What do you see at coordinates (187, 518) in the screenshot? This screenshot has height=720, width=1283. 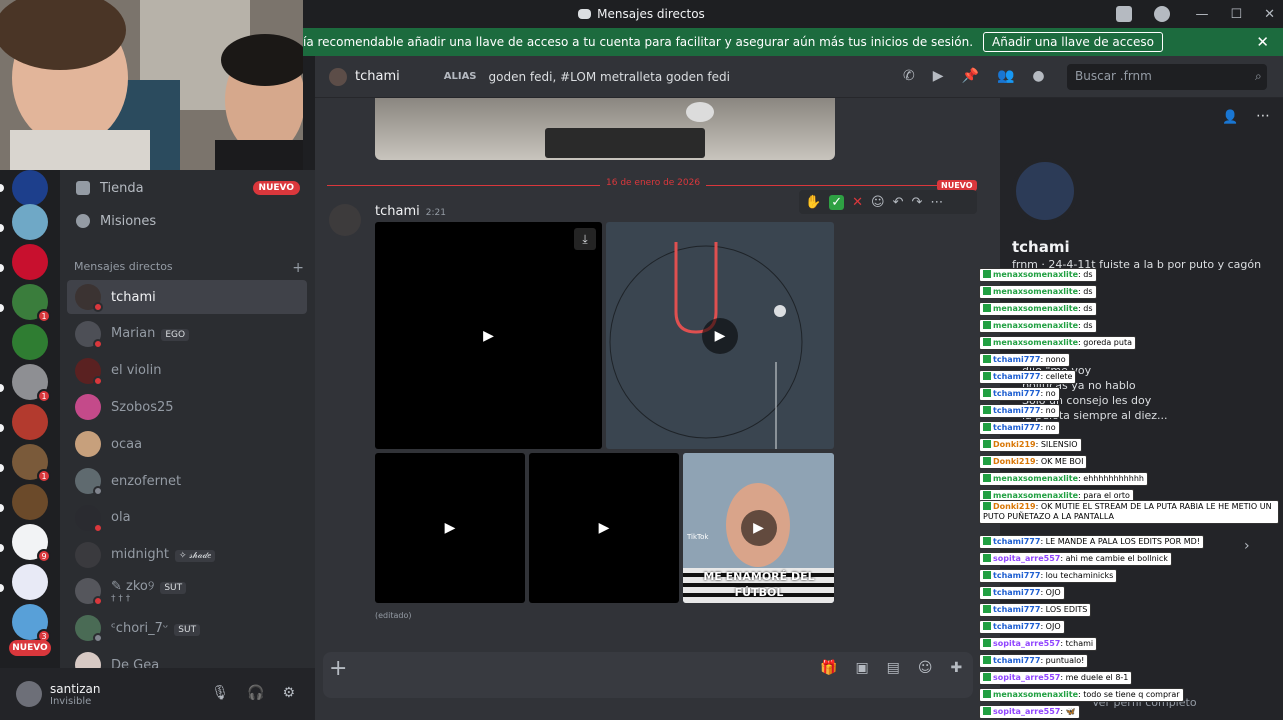 I see `dm-row: ola` at bounding box center [187, 518].